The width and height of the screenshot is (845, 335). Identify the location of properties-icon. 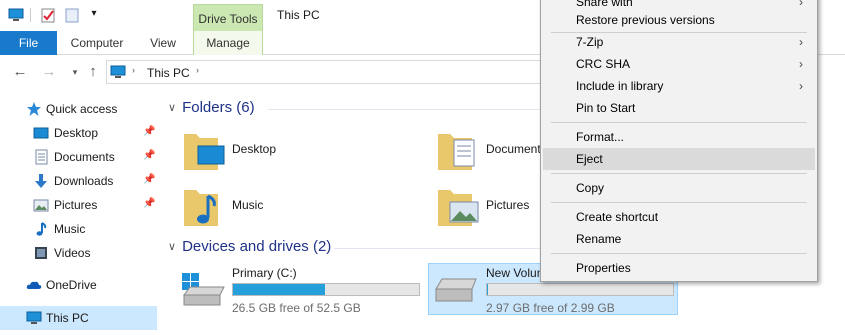
(48, 15).